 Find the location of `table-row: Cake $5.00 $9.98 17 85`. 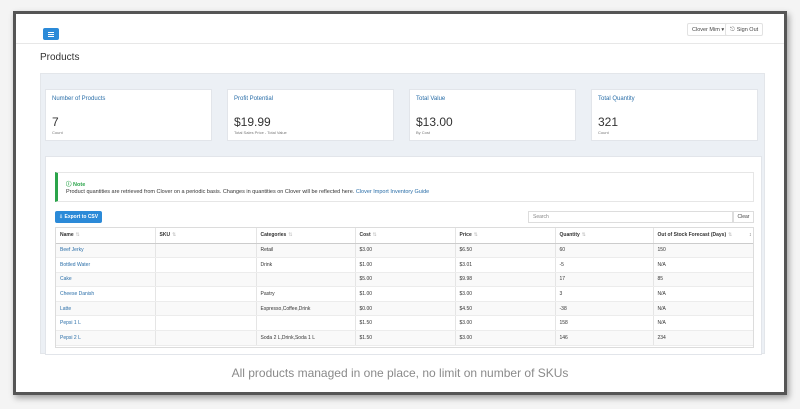

table-row: Cake $5.00 $9.98 17 85 is located at coordinates (404, 280).